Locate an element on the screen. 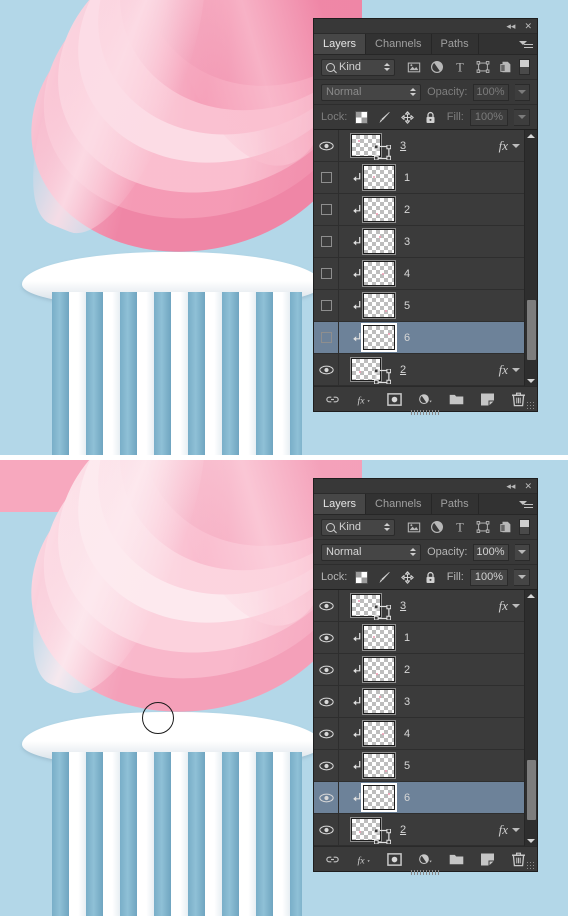 This screenshot has width=568, height=916. type-filter-icon: T is located at coordinates (460, 67).